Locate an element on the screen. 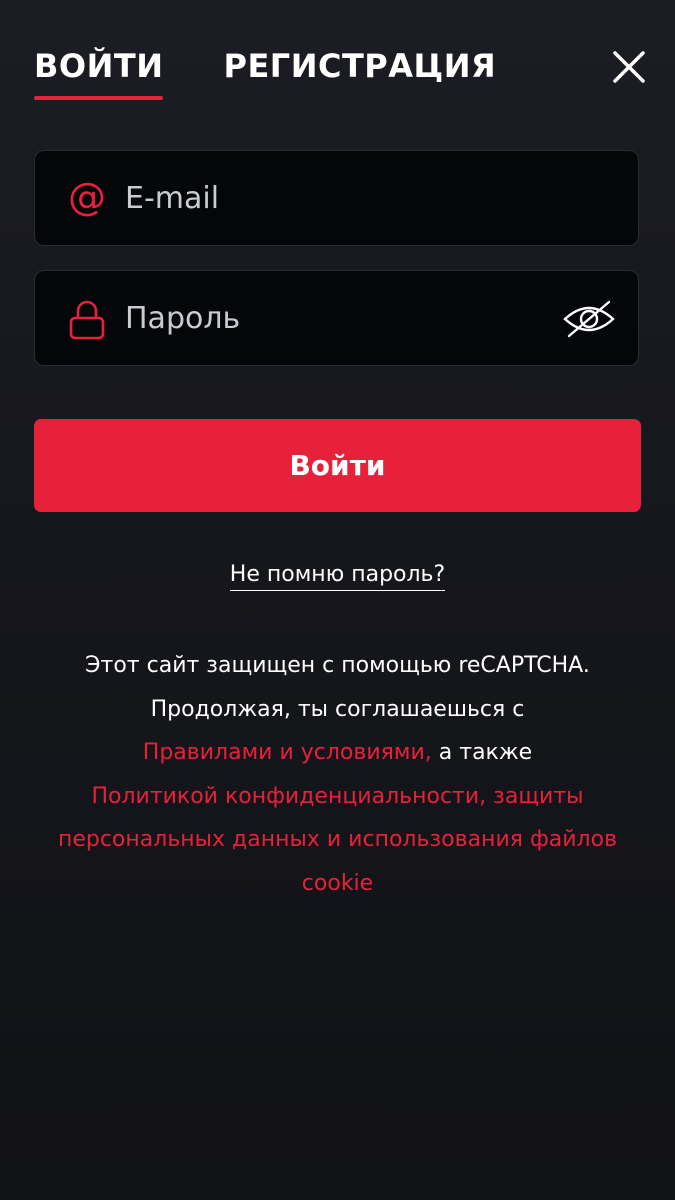 This screenshot has width=675, height=1200. terms-link: Правилами и условиями, is located at coordinates (287, 752).